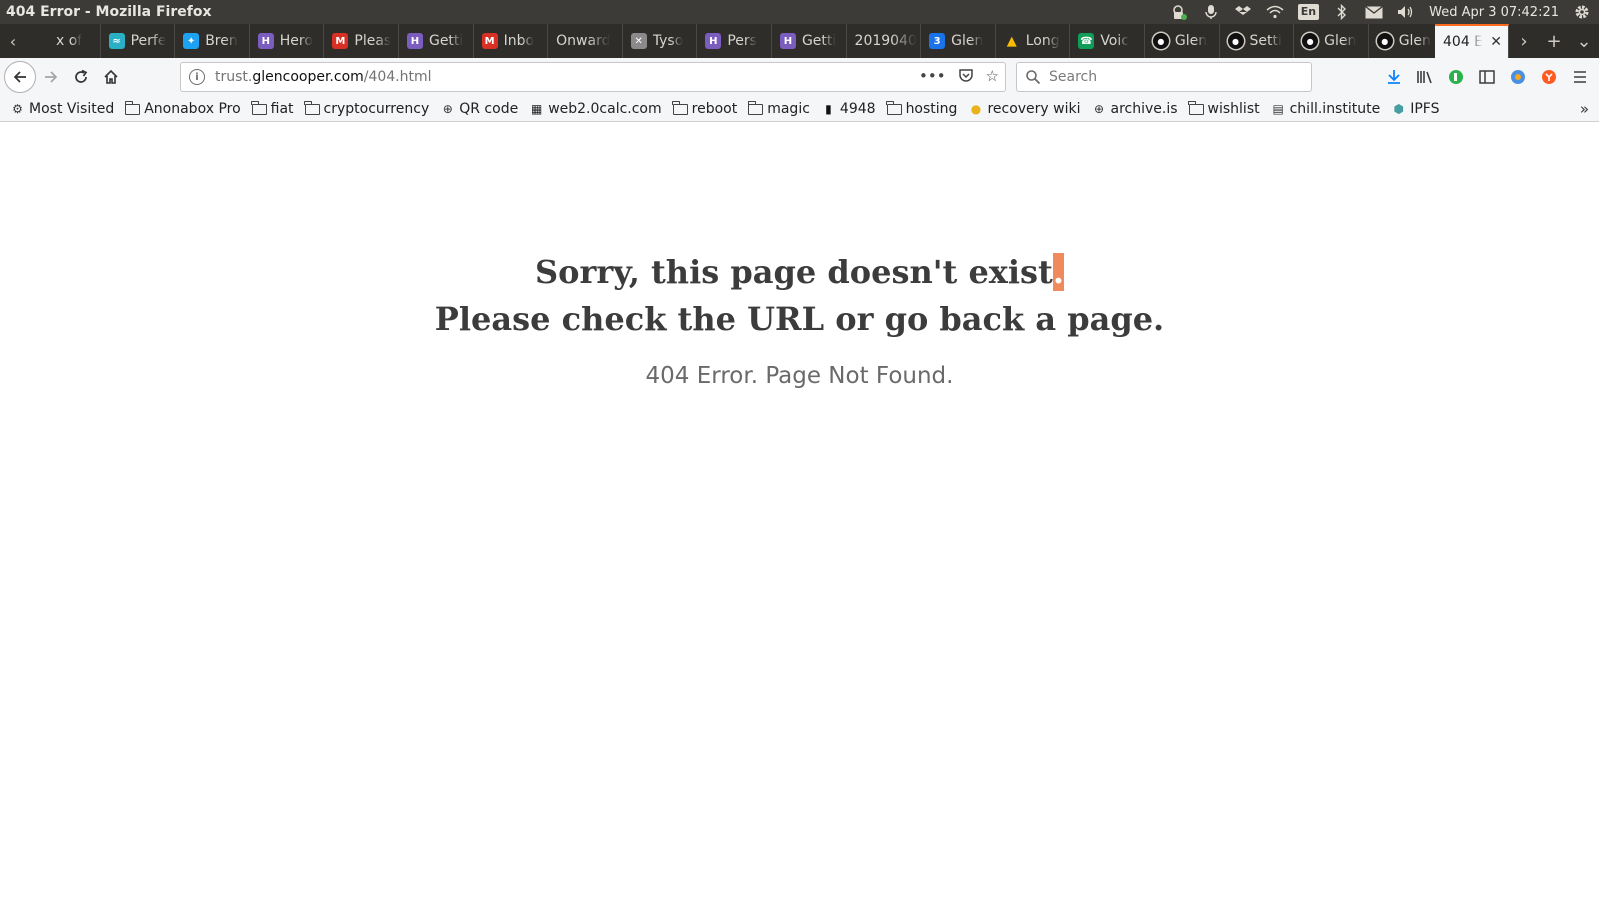 The height and width of the screenshot is (899, 1599). What do you see at coordinates (1398, 108) in the screenshot?
I see `cube-icon: ⬢` at bounding box center [1398, 108].